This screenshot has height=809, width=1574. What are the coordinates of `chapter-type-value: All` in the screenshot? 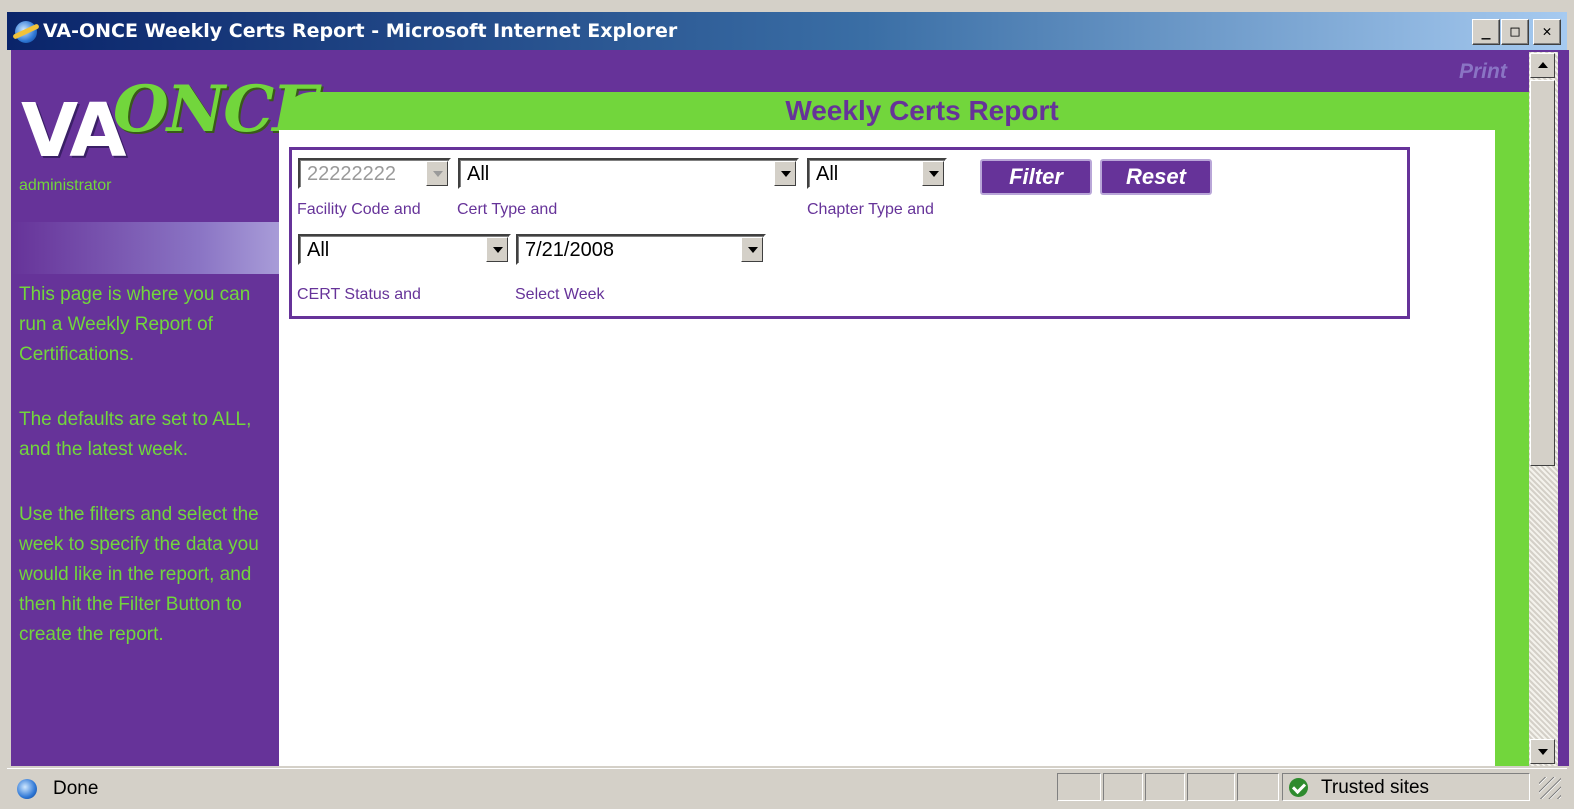 It's located at (827, 174).